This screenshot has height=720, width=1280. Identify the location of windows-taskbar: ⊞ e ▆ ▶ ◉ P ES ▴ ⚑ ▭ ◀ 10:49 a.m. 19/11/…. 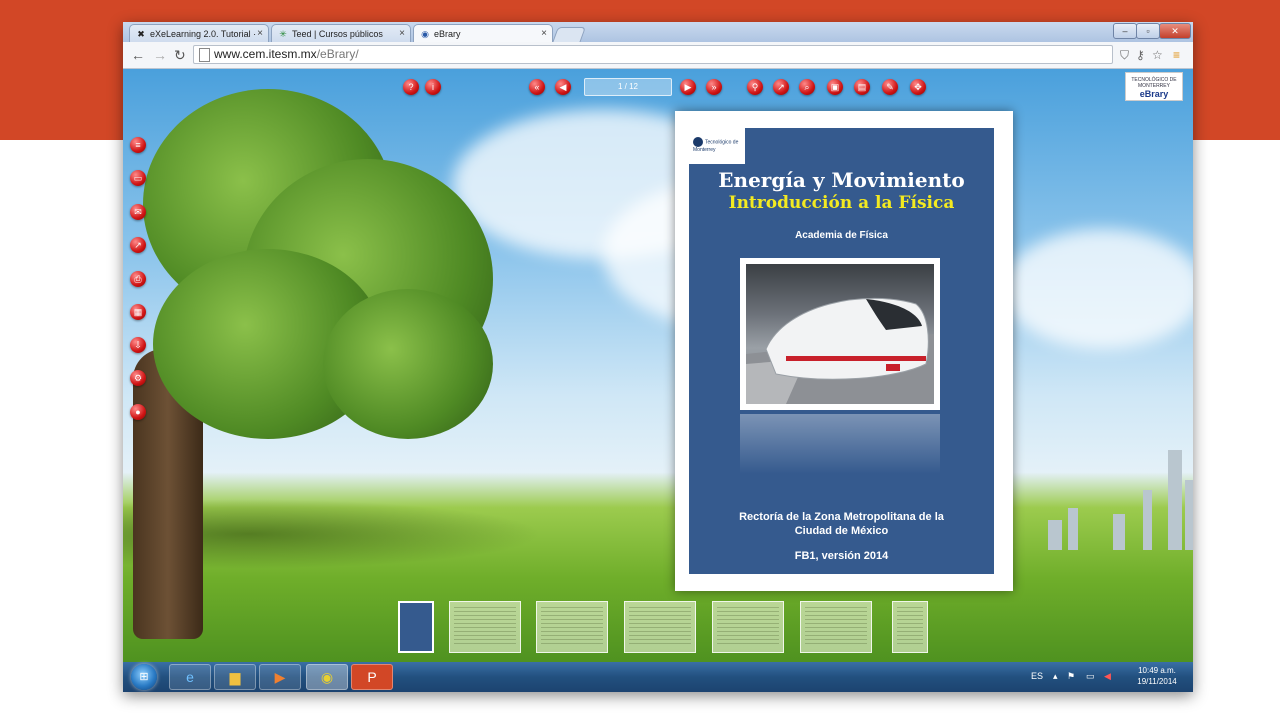
(658, 677).